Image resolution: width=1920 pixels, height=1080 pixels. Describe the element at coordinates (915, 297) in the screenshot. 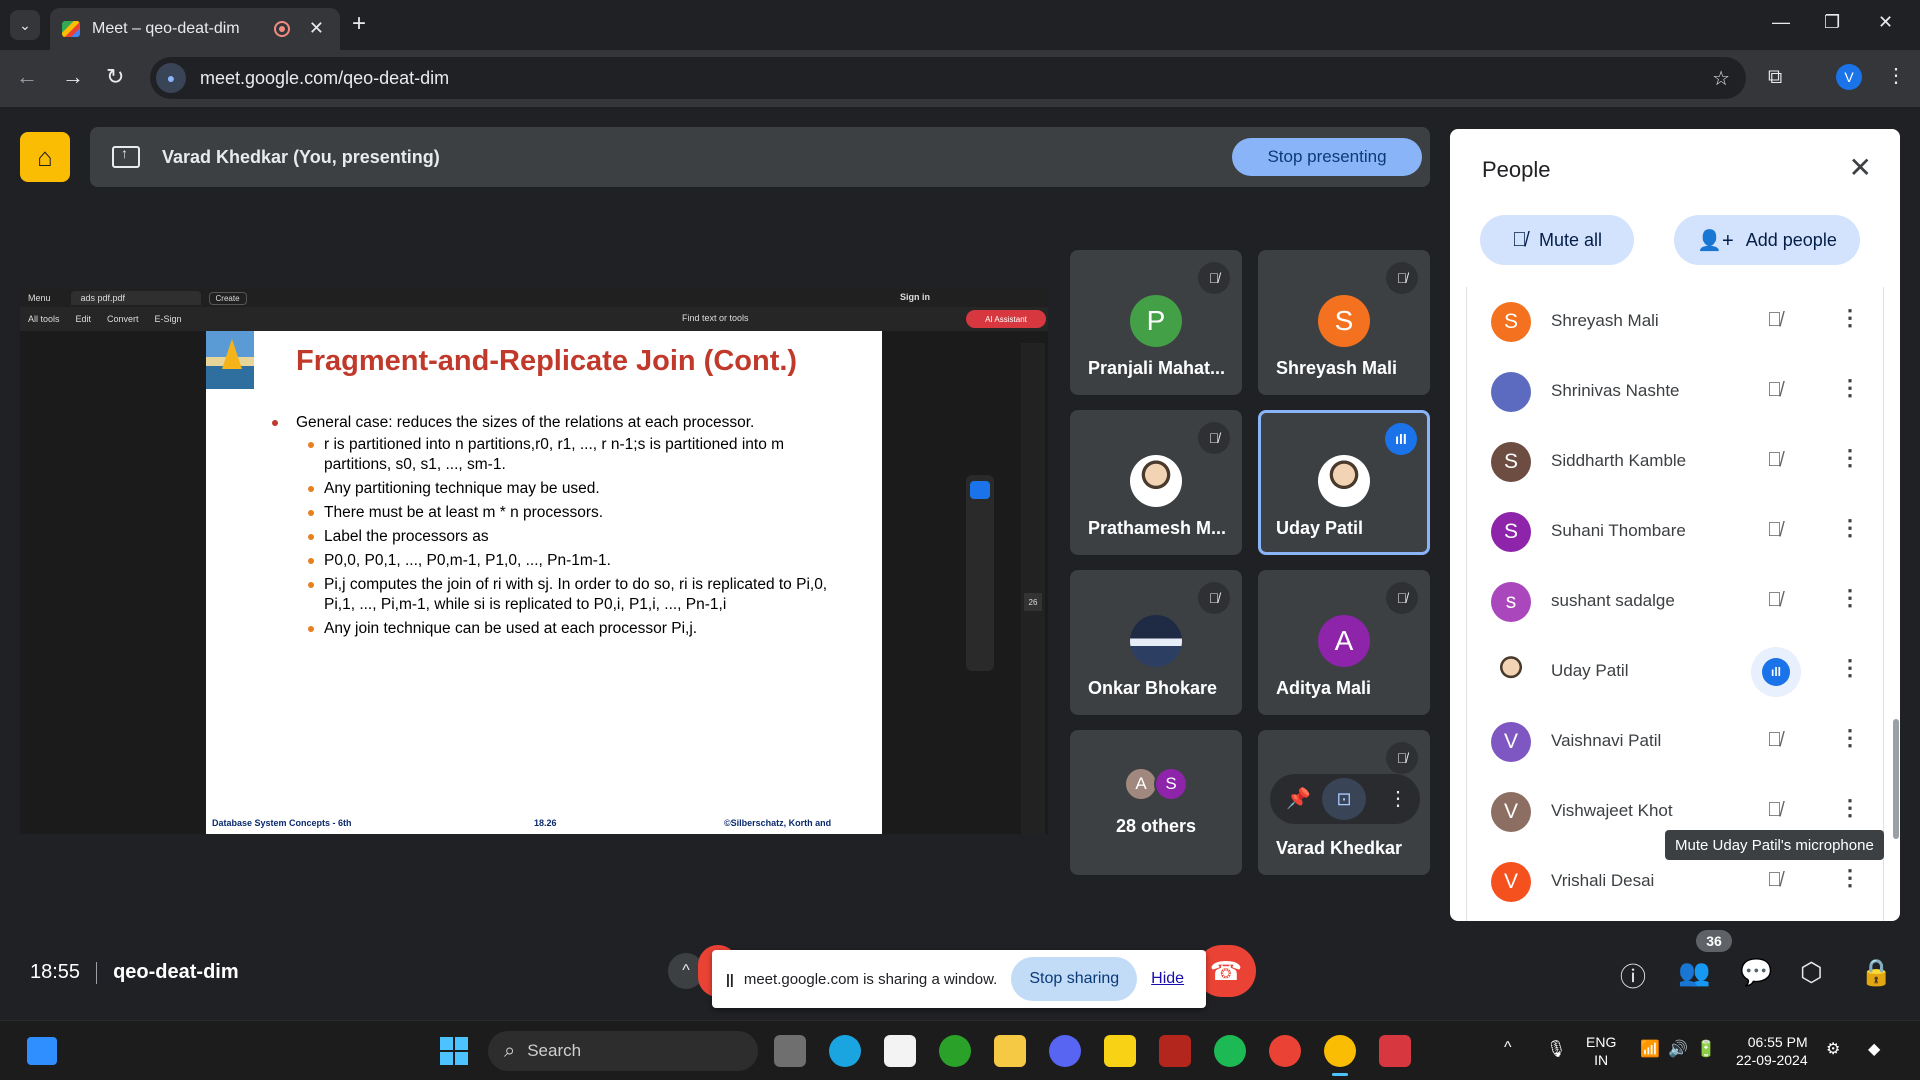

I see `acrobat-sign-in: Sign in` at that location.